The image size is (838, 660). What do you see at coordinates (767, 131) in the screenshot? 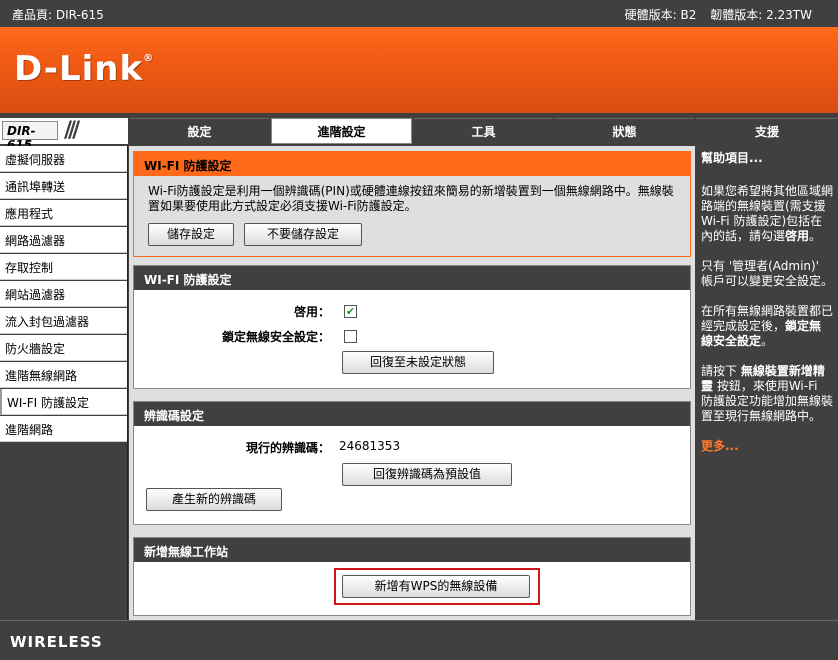
I see `tab-support: 支援` at bounding box center [767, 131].